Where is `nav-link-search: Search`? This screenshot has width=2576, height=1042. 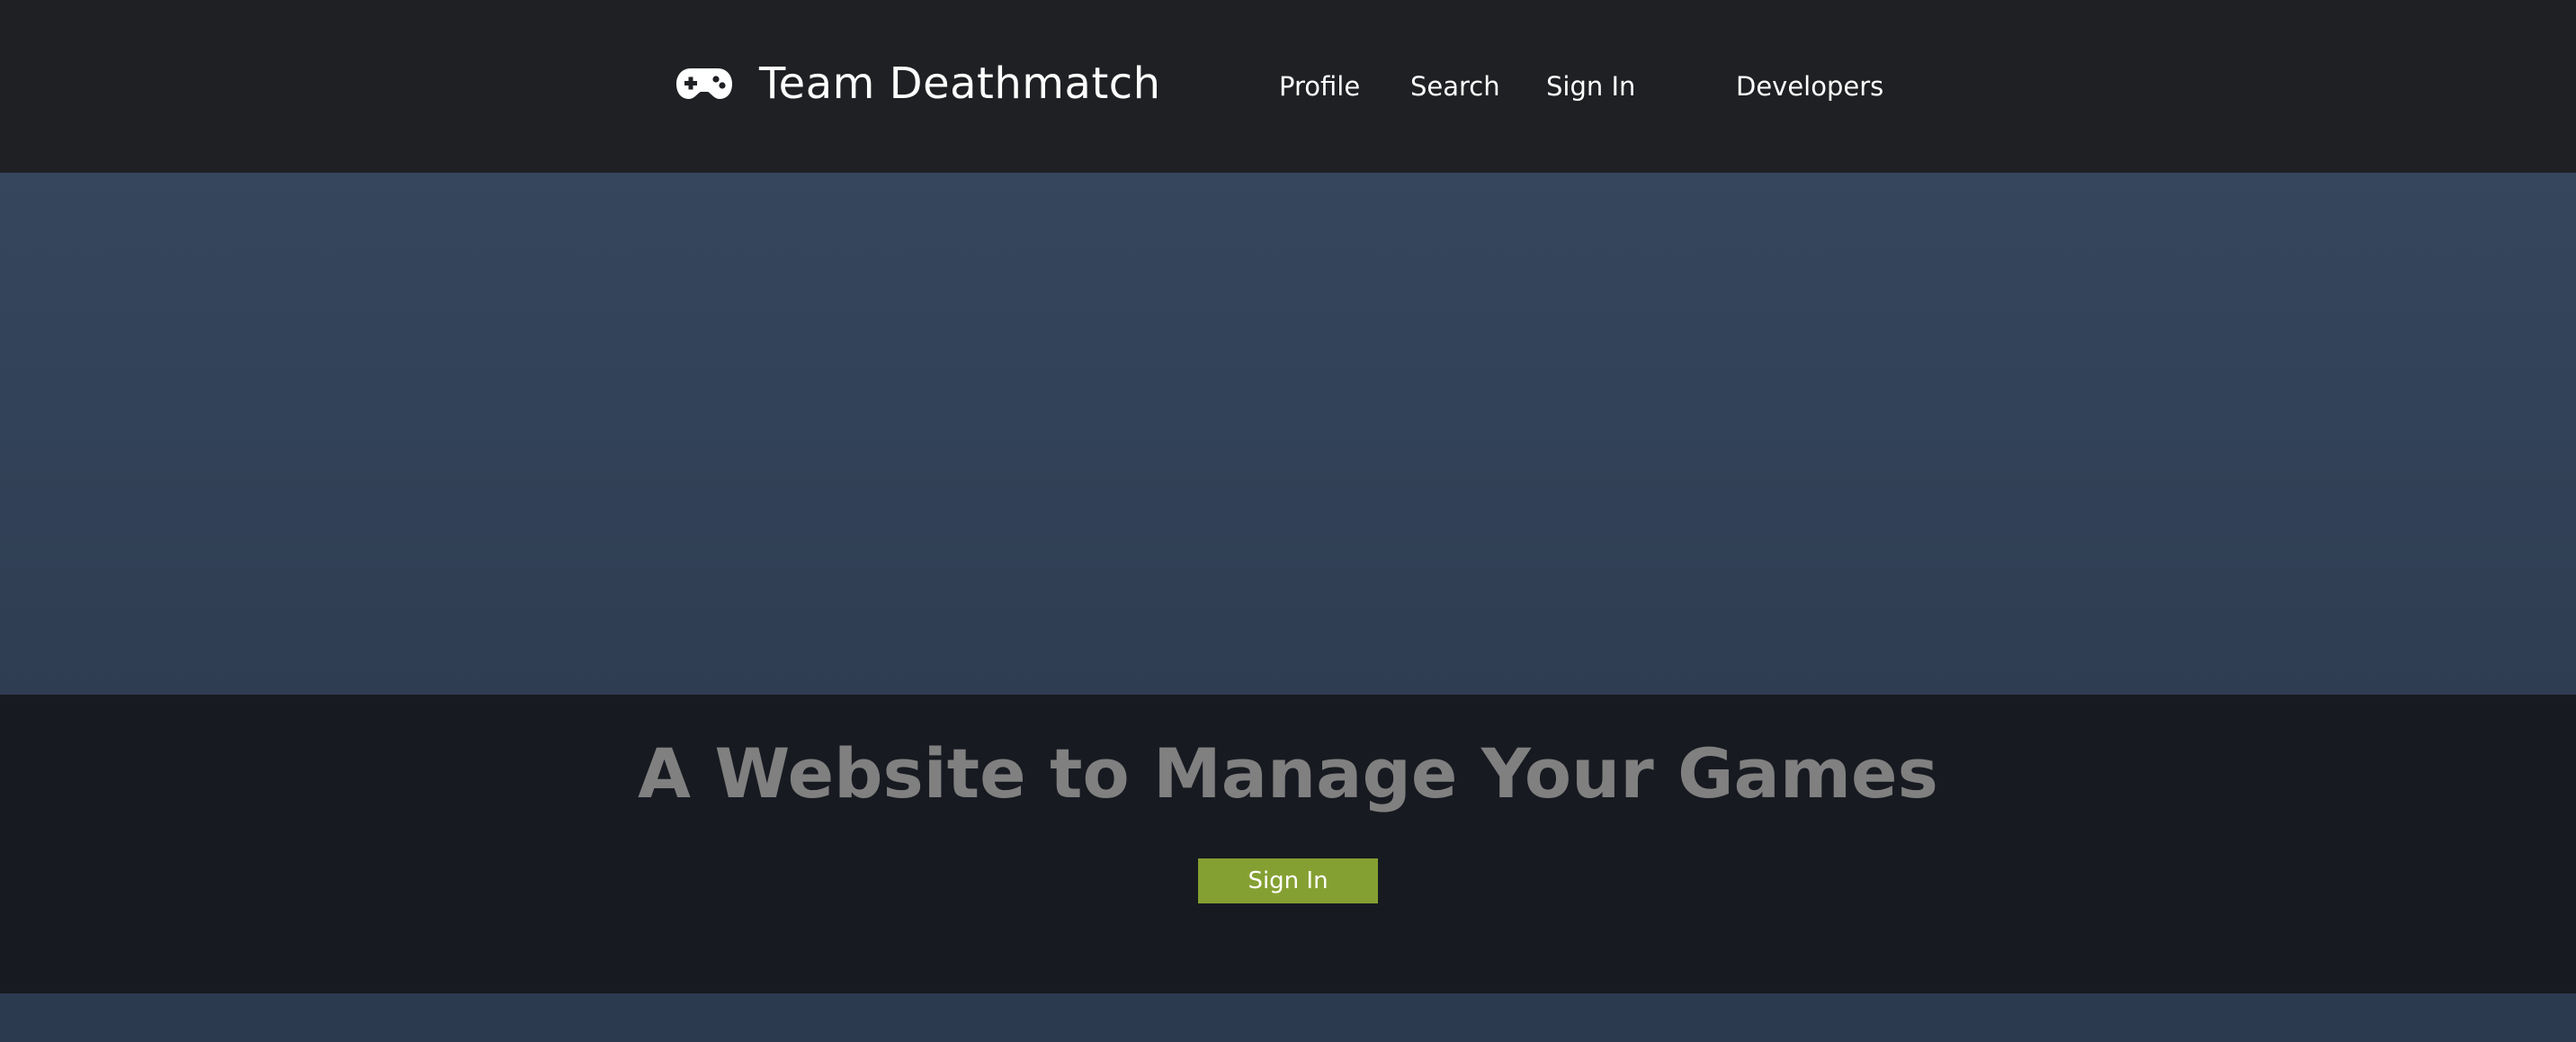
nav-link-search: Search is located at coordinates (1455, 86).